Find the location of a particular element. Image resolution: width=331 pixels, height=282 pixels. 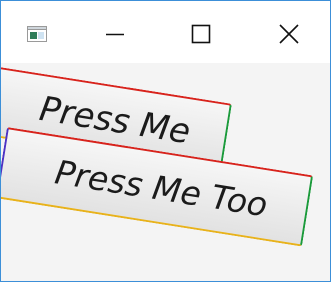

maximize-icon is located at coordinates (201, 34).